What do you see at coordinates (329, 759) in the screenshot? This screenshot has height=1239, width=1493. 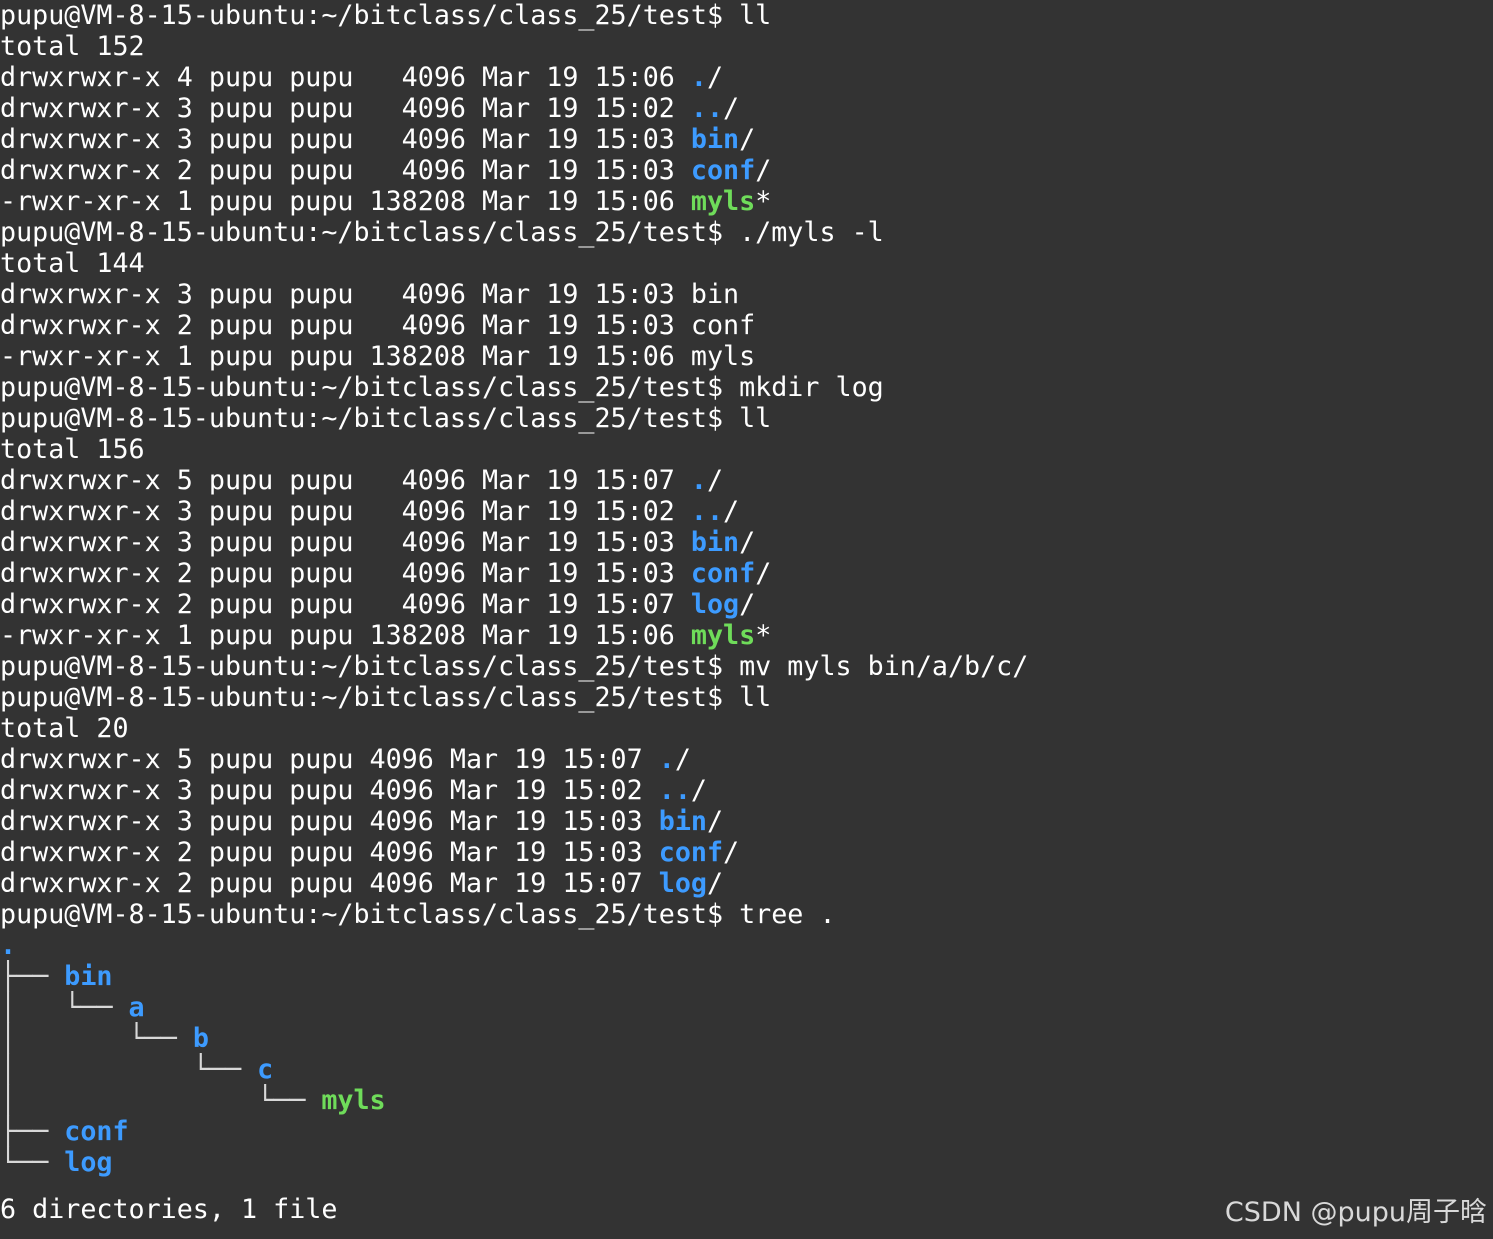 I see `entry-metadata: drwxrwxr-x 5 pupu pupu 4096 Mar 19 15:07` at bounding box center [329, 759].